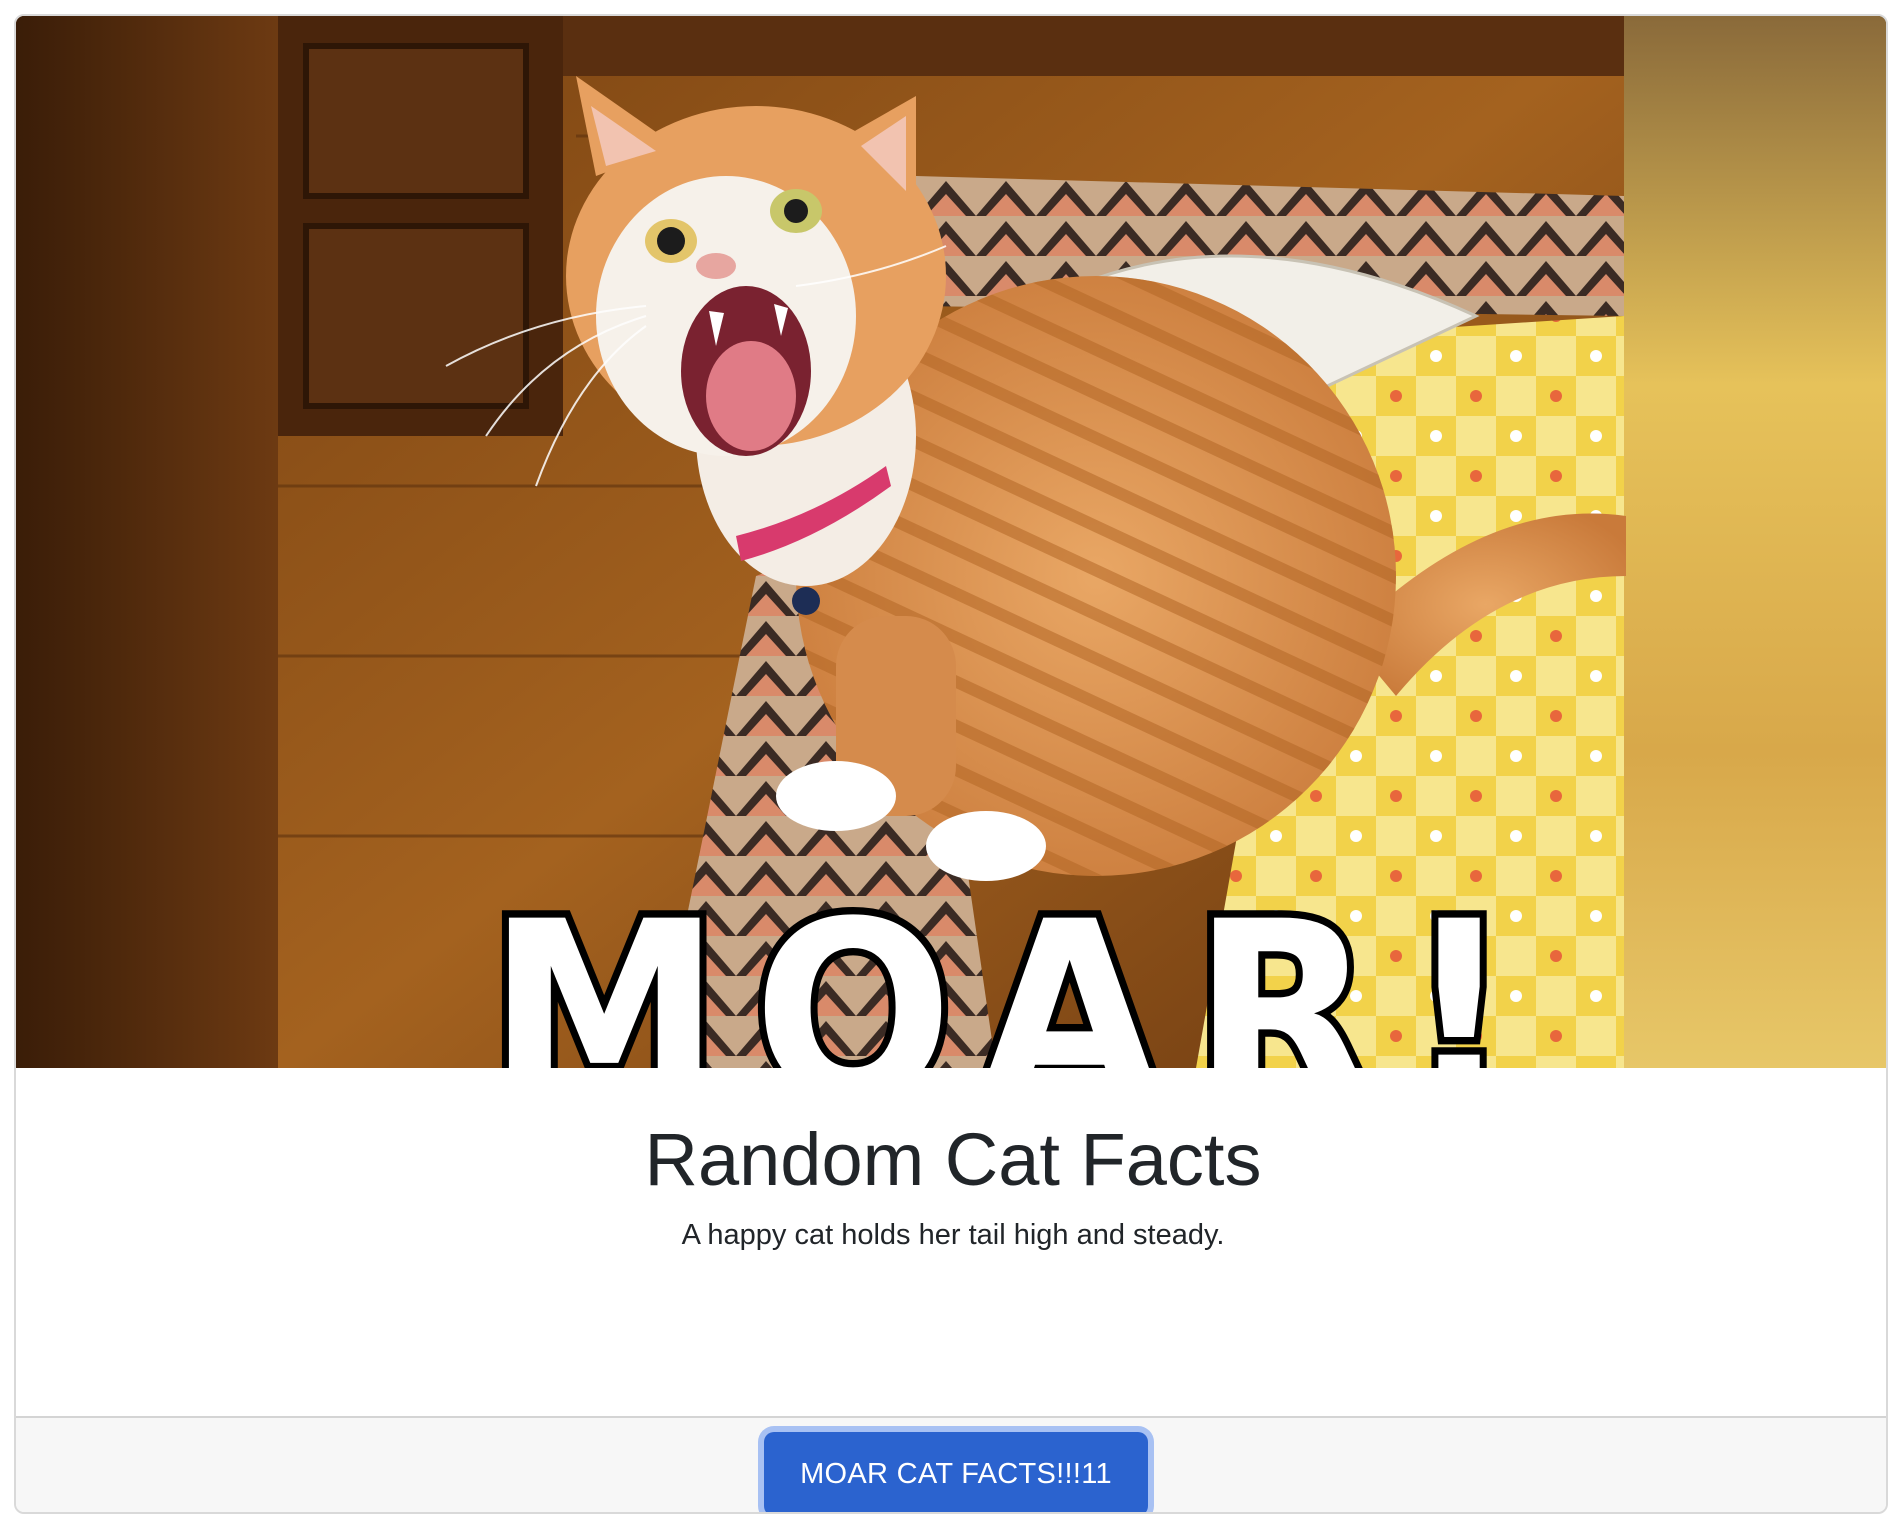 Image resolution: width=1902 pixels, height=1530 pixels. What do you see at coordinates (956, 1472) in the screenshot?
I see `moar-cat-facts-button: MOAR CAT FACTS!!!11` at bounding box center [956, 1472].